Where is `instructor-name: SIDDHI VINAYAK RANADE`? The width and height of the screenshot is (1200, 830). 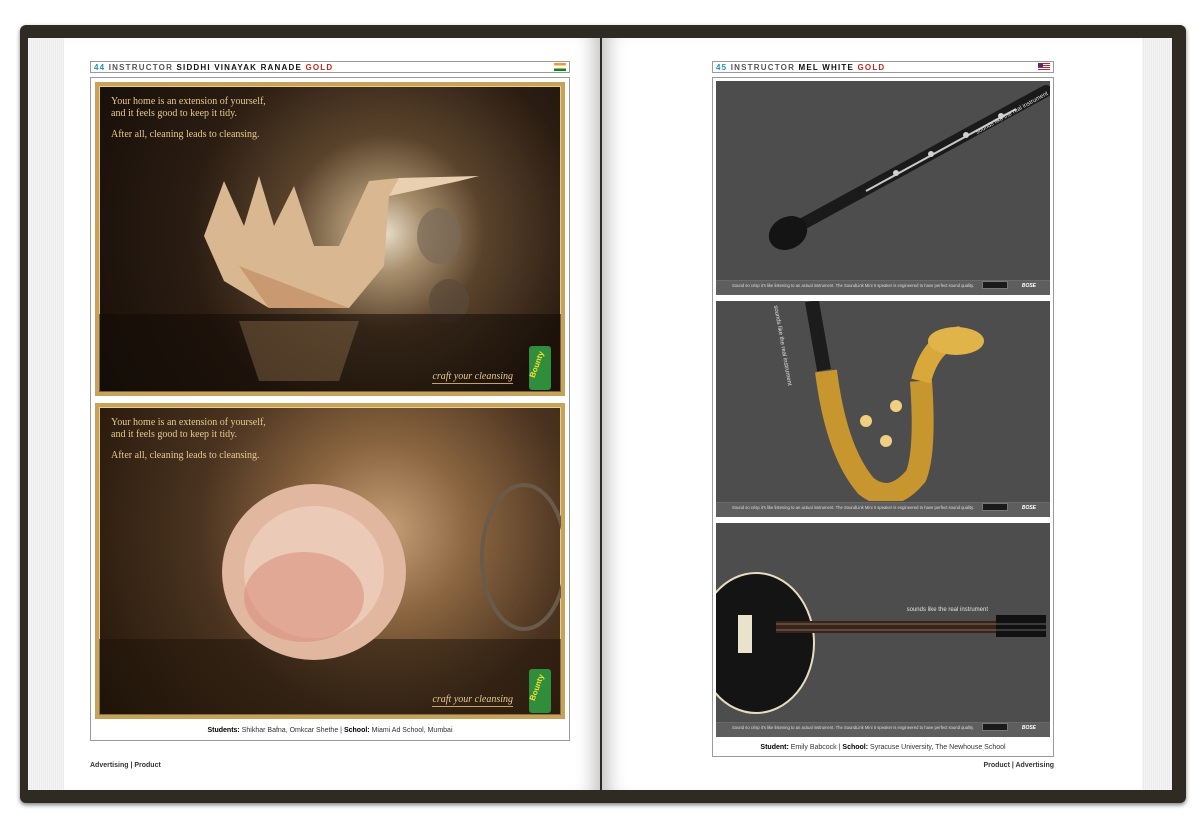 instructor-name: SIDDHI VINAYAK RANADE is located at coordinates (239, 67).